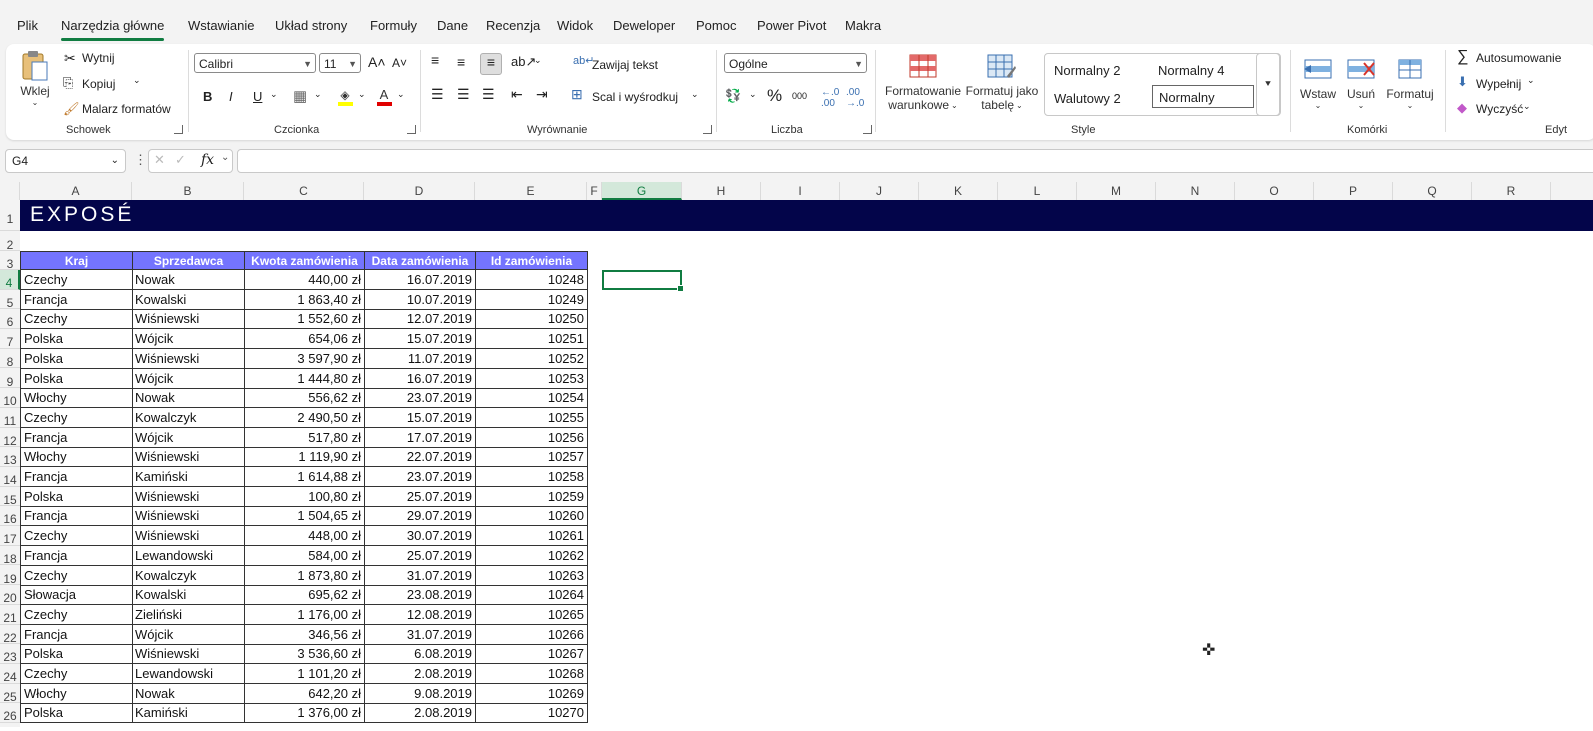  Describe the element at coordinates (10, 615) in the screenshot. I see `row-header: 21` at that location.